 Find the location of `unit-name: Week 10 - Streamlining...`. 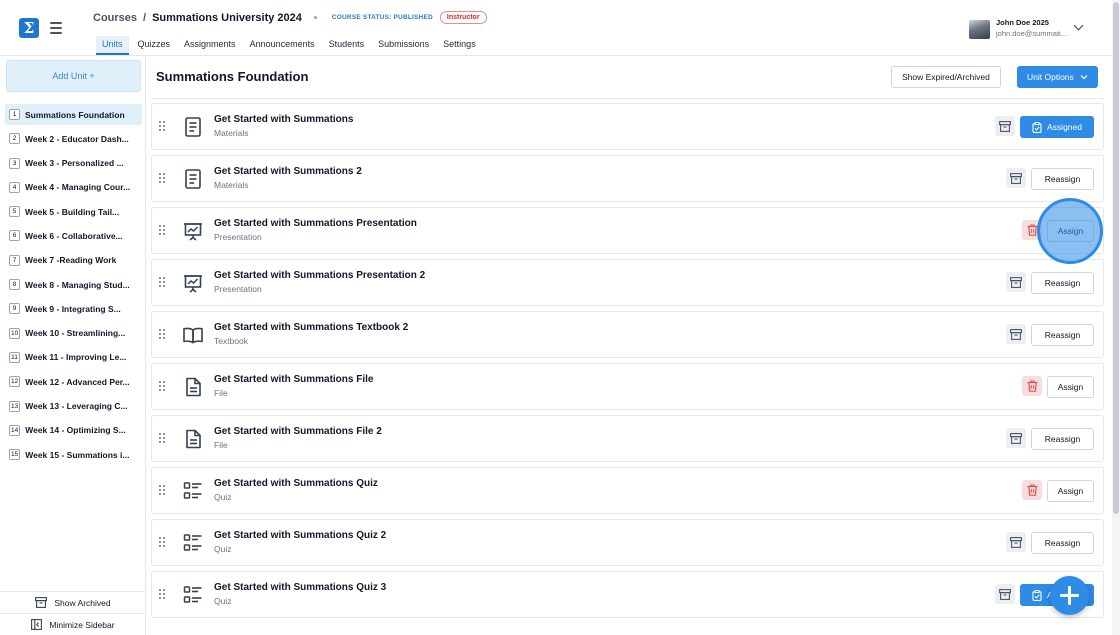

unit-name: Week 10 - Streamlining... is located at coordinates (75, 333).